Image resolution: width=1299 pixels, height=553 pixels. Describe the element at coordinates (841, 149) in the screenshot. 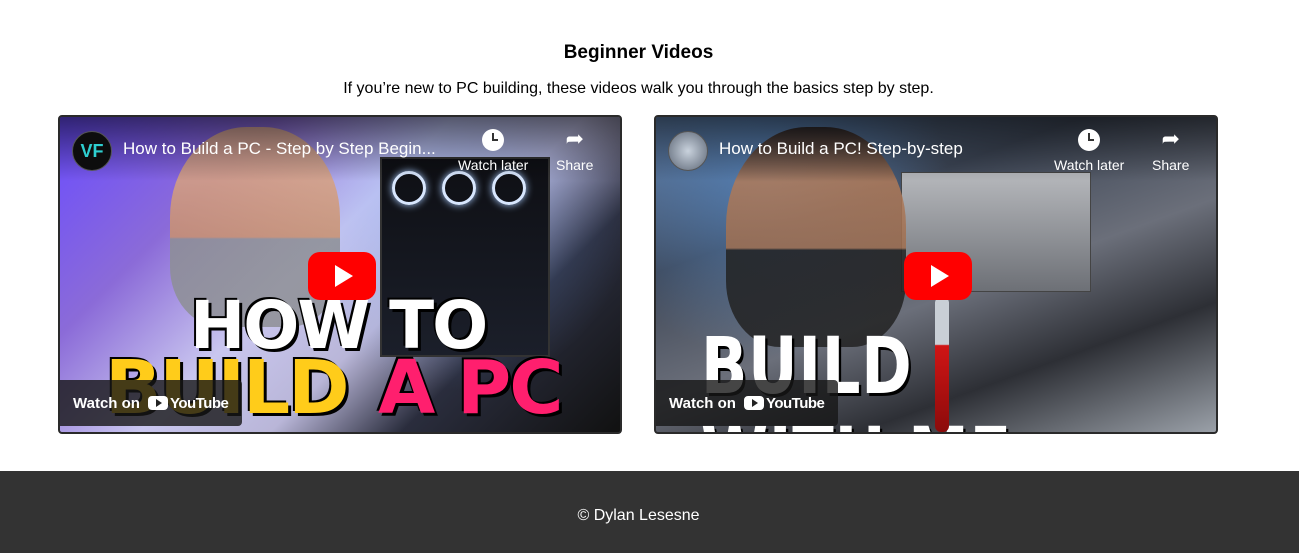

I see `video-title: How to Build a PC! Step-by-step` at that location.